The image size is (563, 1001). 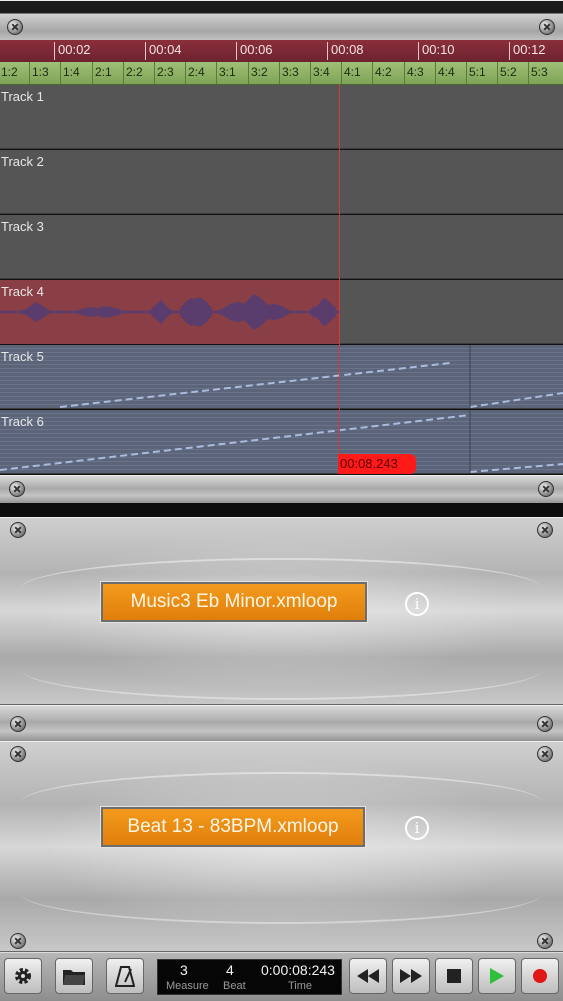 I want to click on time-tick-label: 00:12, so click(x=527, y=51).